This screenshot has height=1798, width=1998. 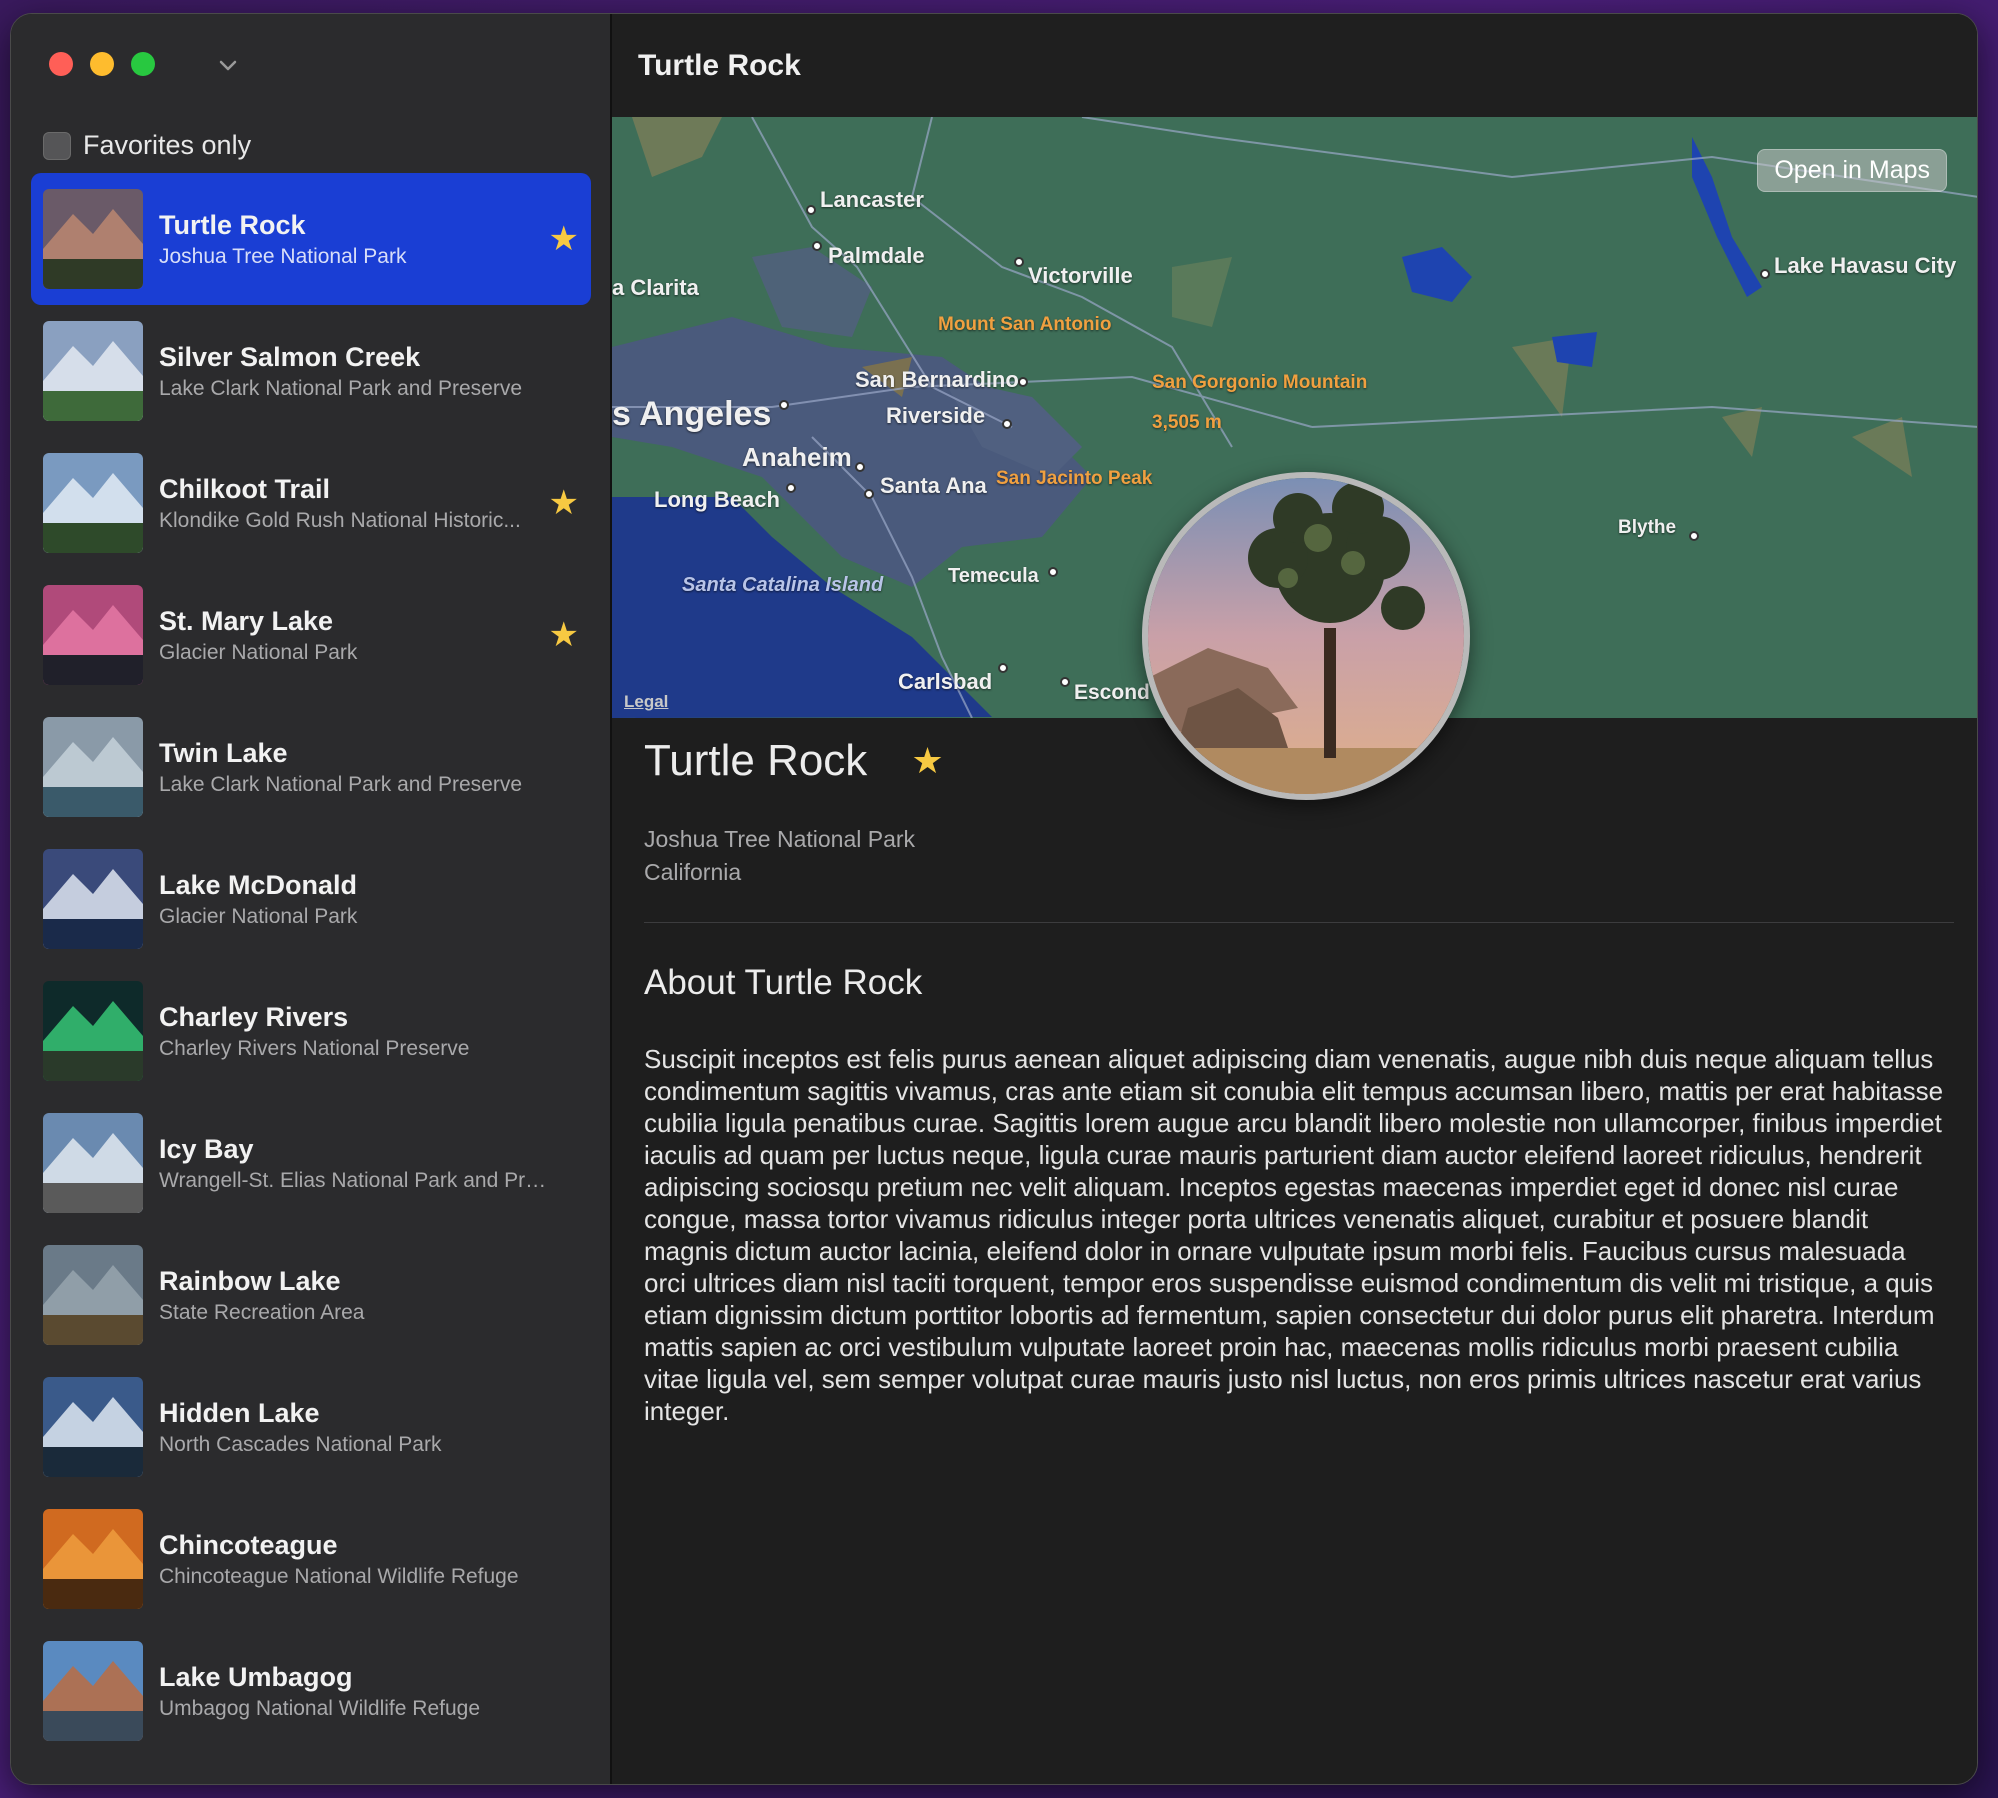 I want to click on open-in-maps-button: Open in Maps, so click(x=1852, y=170).